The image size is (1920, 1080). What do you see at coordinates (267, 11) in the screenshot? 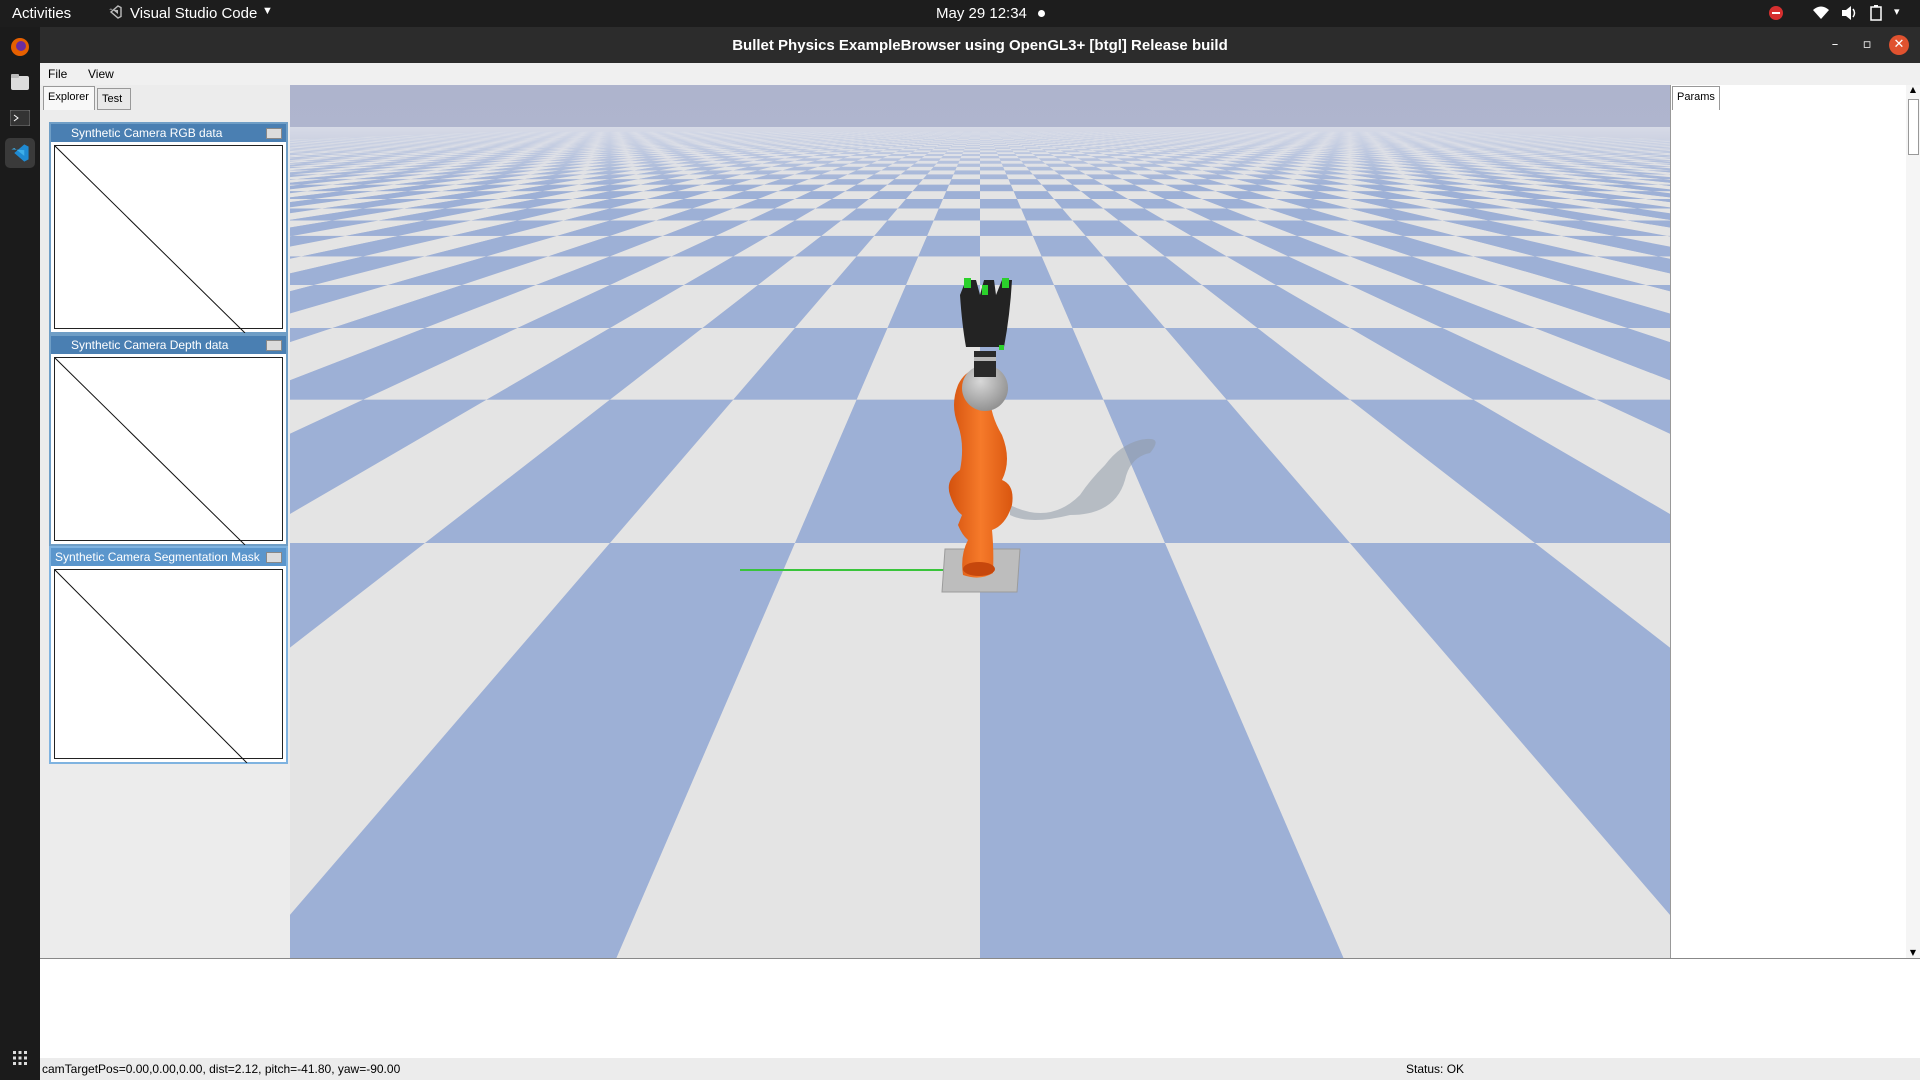
I see `chevron-down-icon: ▼` at bounding box center [267, 11].